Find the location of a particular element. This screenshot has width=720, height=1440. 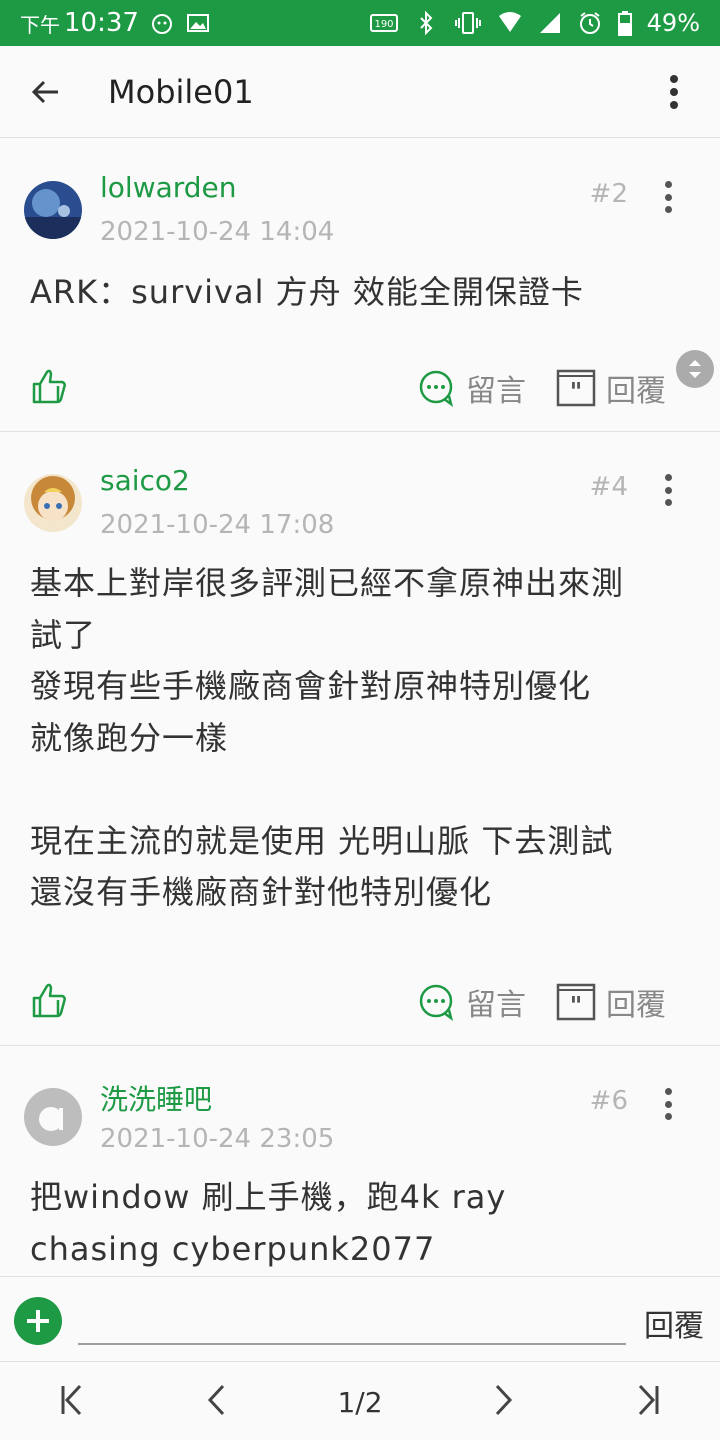

add-attachment-button is located at coordinates (38, 1321).